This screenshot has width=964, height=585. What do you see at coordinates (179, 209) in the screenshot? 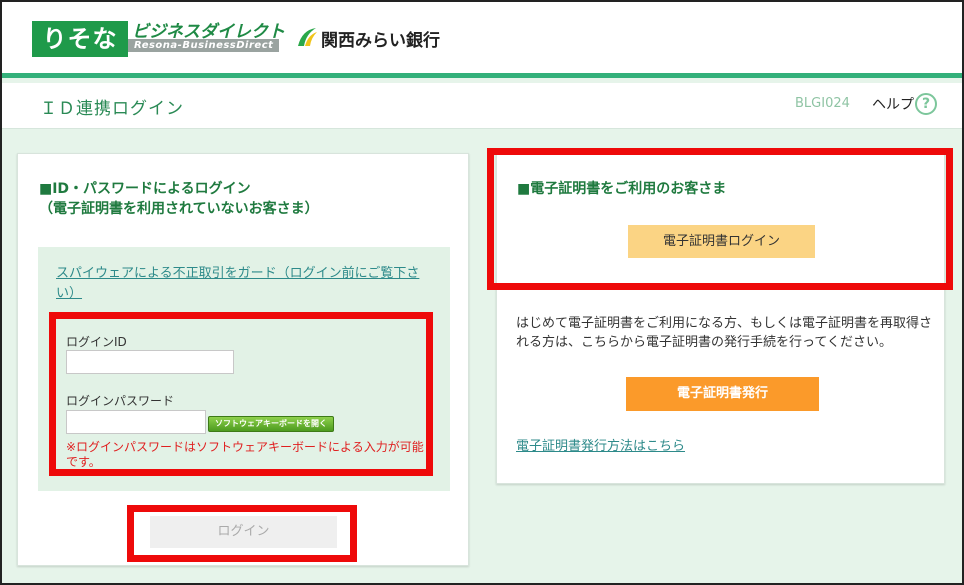
I see `password-login-subtitle: （電子証明書を利用されていないお客さま）` at bounding box center [179, 209].